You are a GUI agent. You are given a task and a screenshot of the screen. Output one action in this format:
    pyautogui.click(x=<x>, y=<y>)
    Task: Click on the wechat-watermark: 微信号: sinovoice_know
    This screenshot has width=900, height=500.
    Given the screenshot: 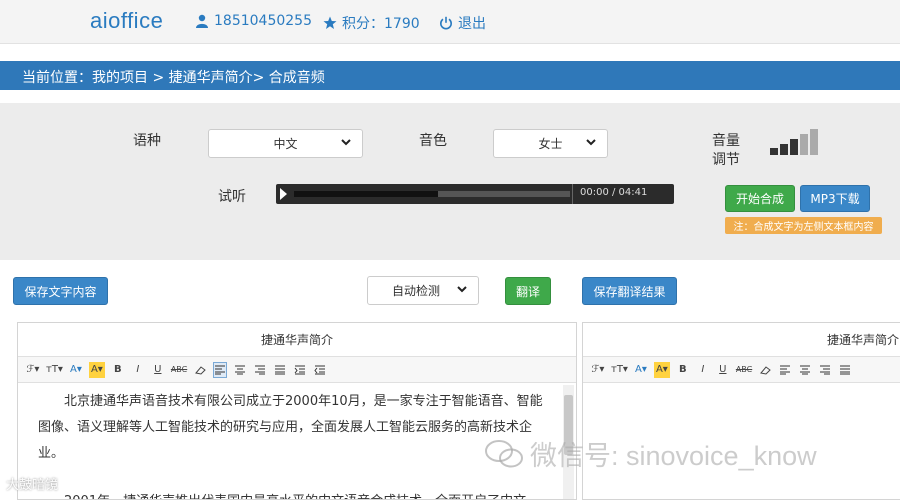 What is the action you would take?
    pyautogui.click(x=650, y=453)
    